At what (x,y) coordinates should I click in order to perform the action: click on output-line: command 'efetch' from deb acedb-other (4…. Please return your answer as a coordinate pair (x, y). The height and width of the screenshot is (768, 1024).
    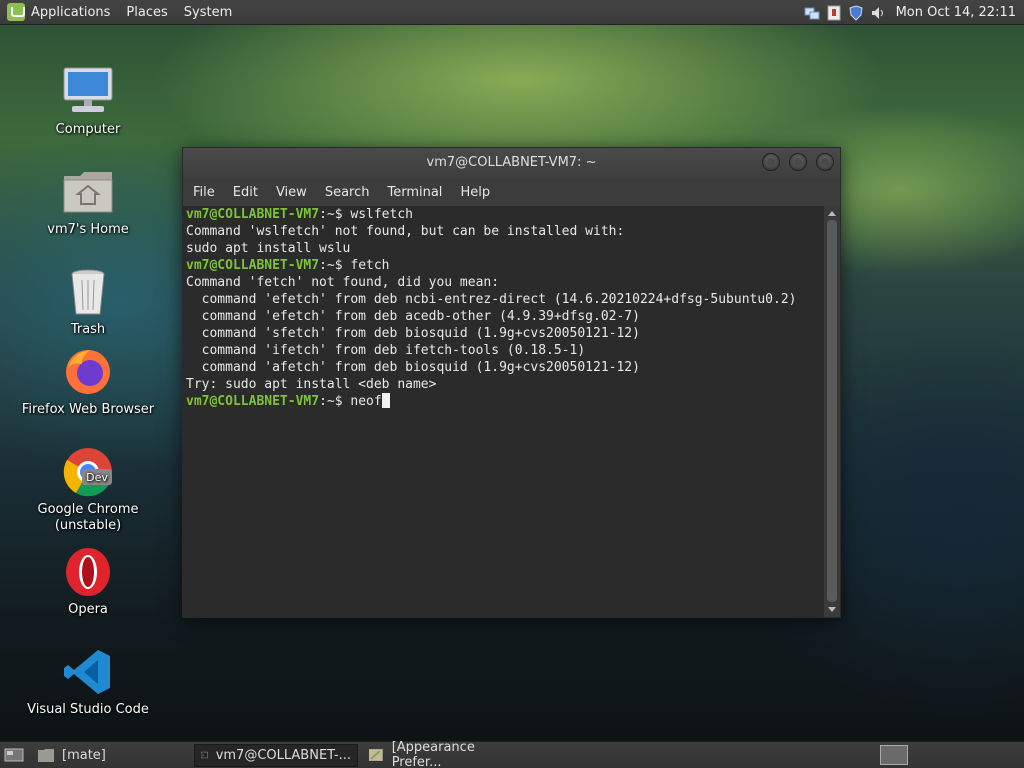
    Looking at the image, I should click on (413, 316).